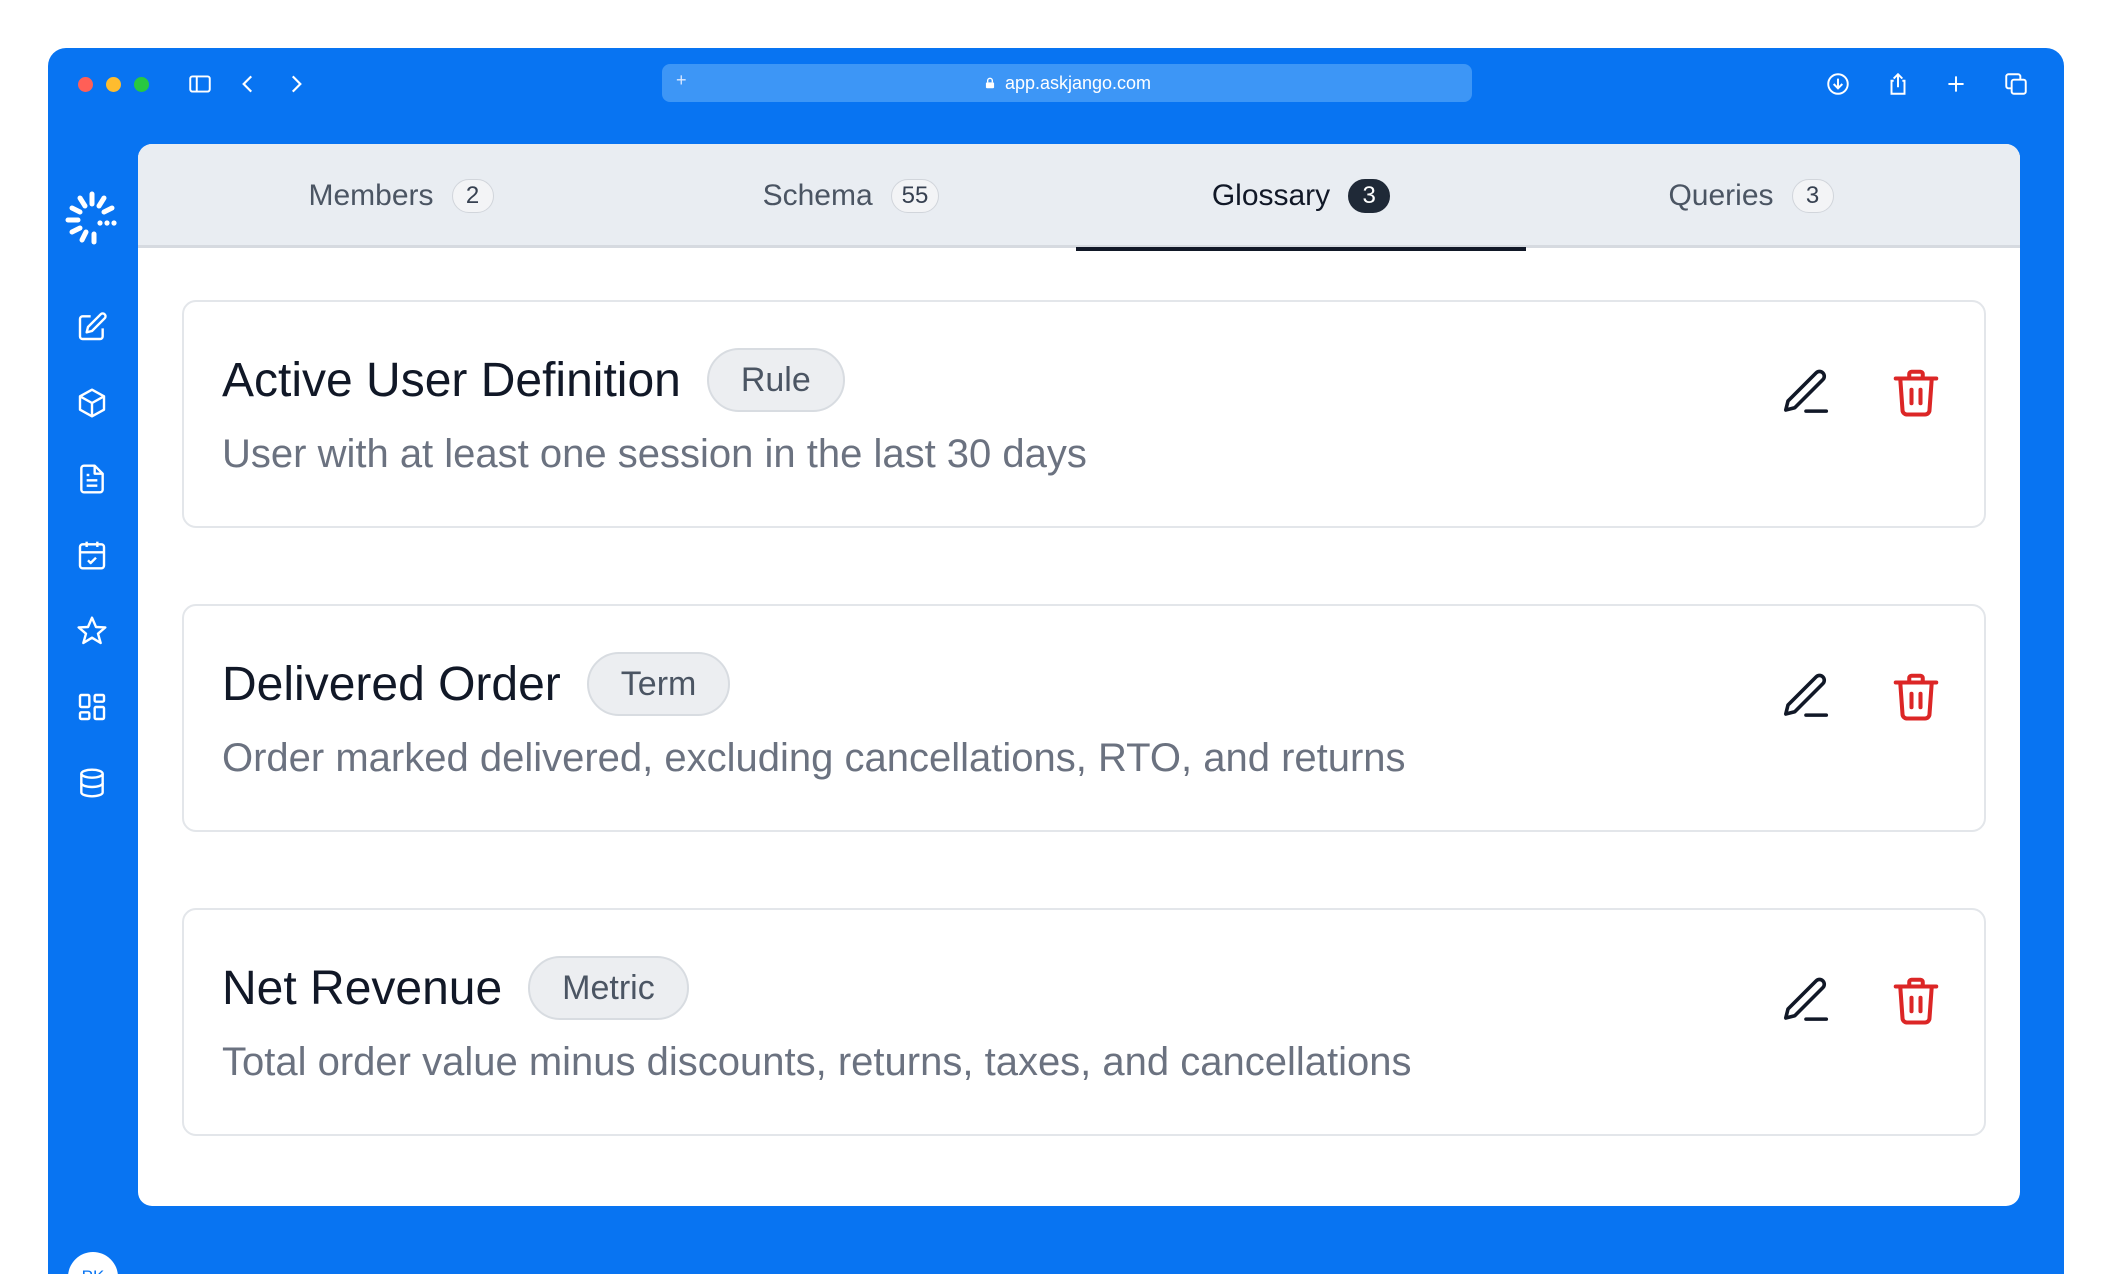 The height and width of the screenshot is (1274, 2112). What do you see at coordinates (85, 84) in the screenshot?
I see `close-window-button` at bounding box center [85, 84].